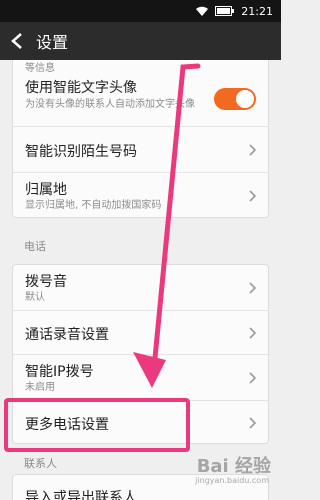  Describe the element at coordinates (140, 41) in the screenshot. I see `app-bar: 设置` at that location.